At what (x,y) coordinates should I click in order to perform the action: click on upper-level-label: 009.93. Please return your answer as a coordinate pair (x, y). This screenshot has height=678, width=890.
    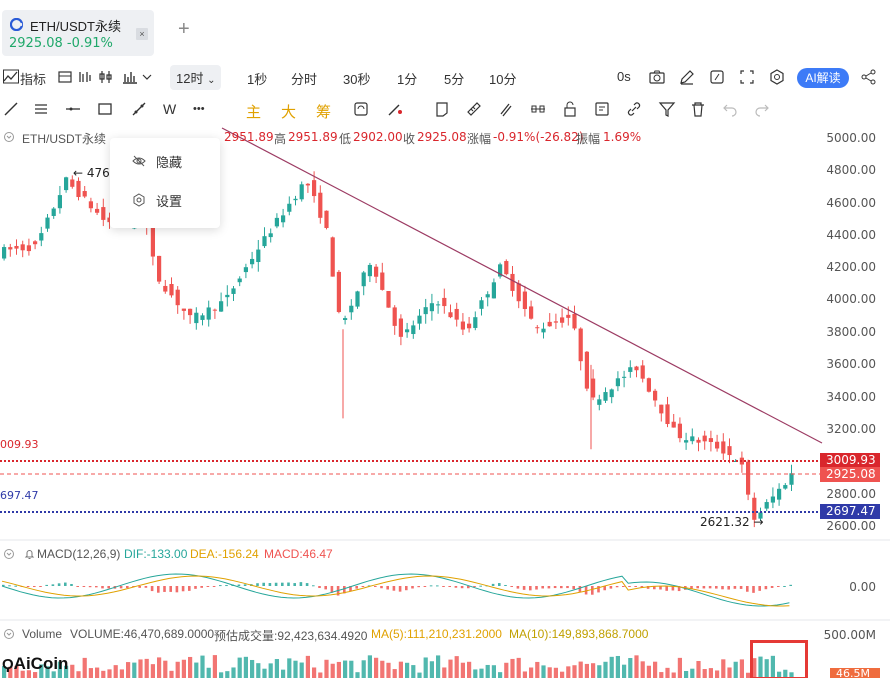
    Looking at the image, I should click on (19, 444).